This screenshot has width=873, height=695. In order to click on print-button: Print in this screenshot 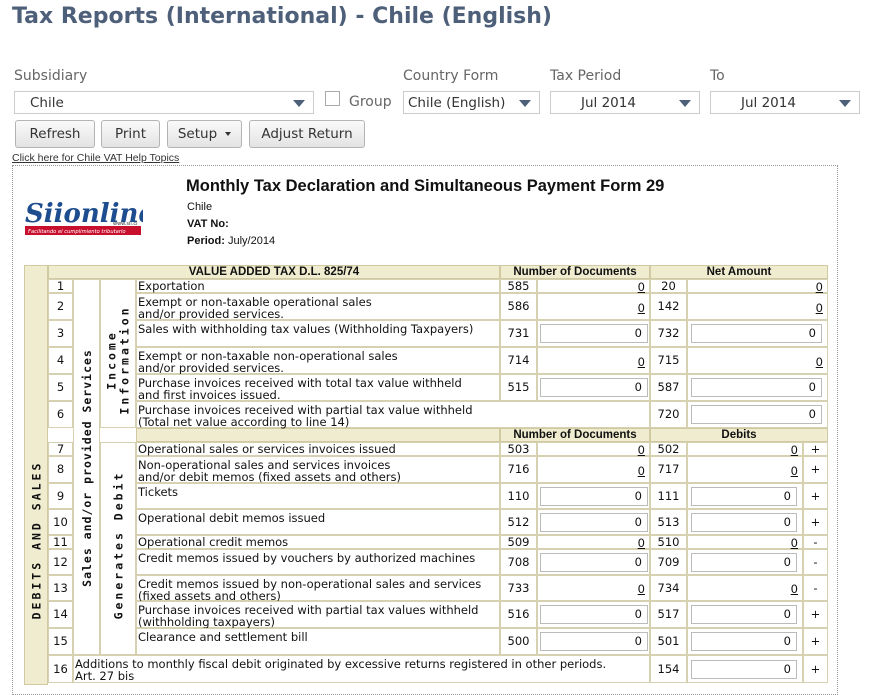, I will do `click(130, 134)`.